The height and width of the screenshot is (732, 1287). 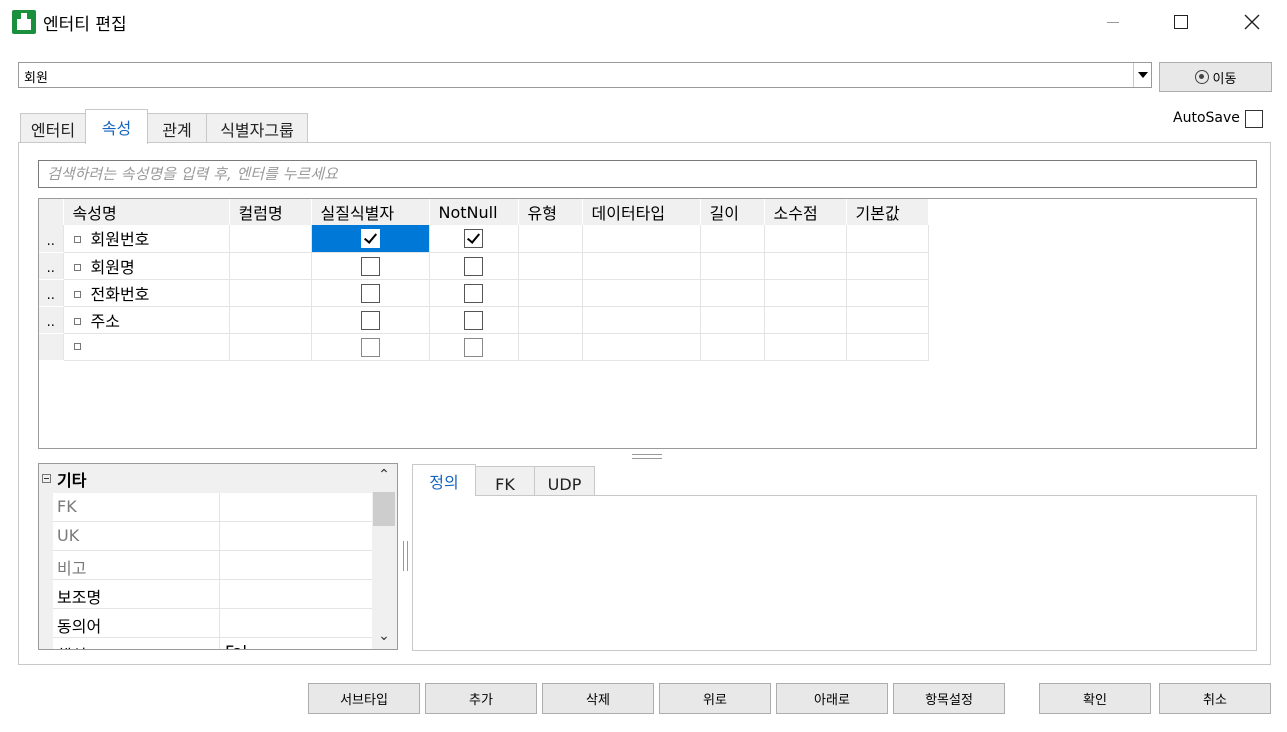 What do you see at coordinates (805, 293) in the screenshot?
I see `scale-cell` at bounding box center [805, 293].